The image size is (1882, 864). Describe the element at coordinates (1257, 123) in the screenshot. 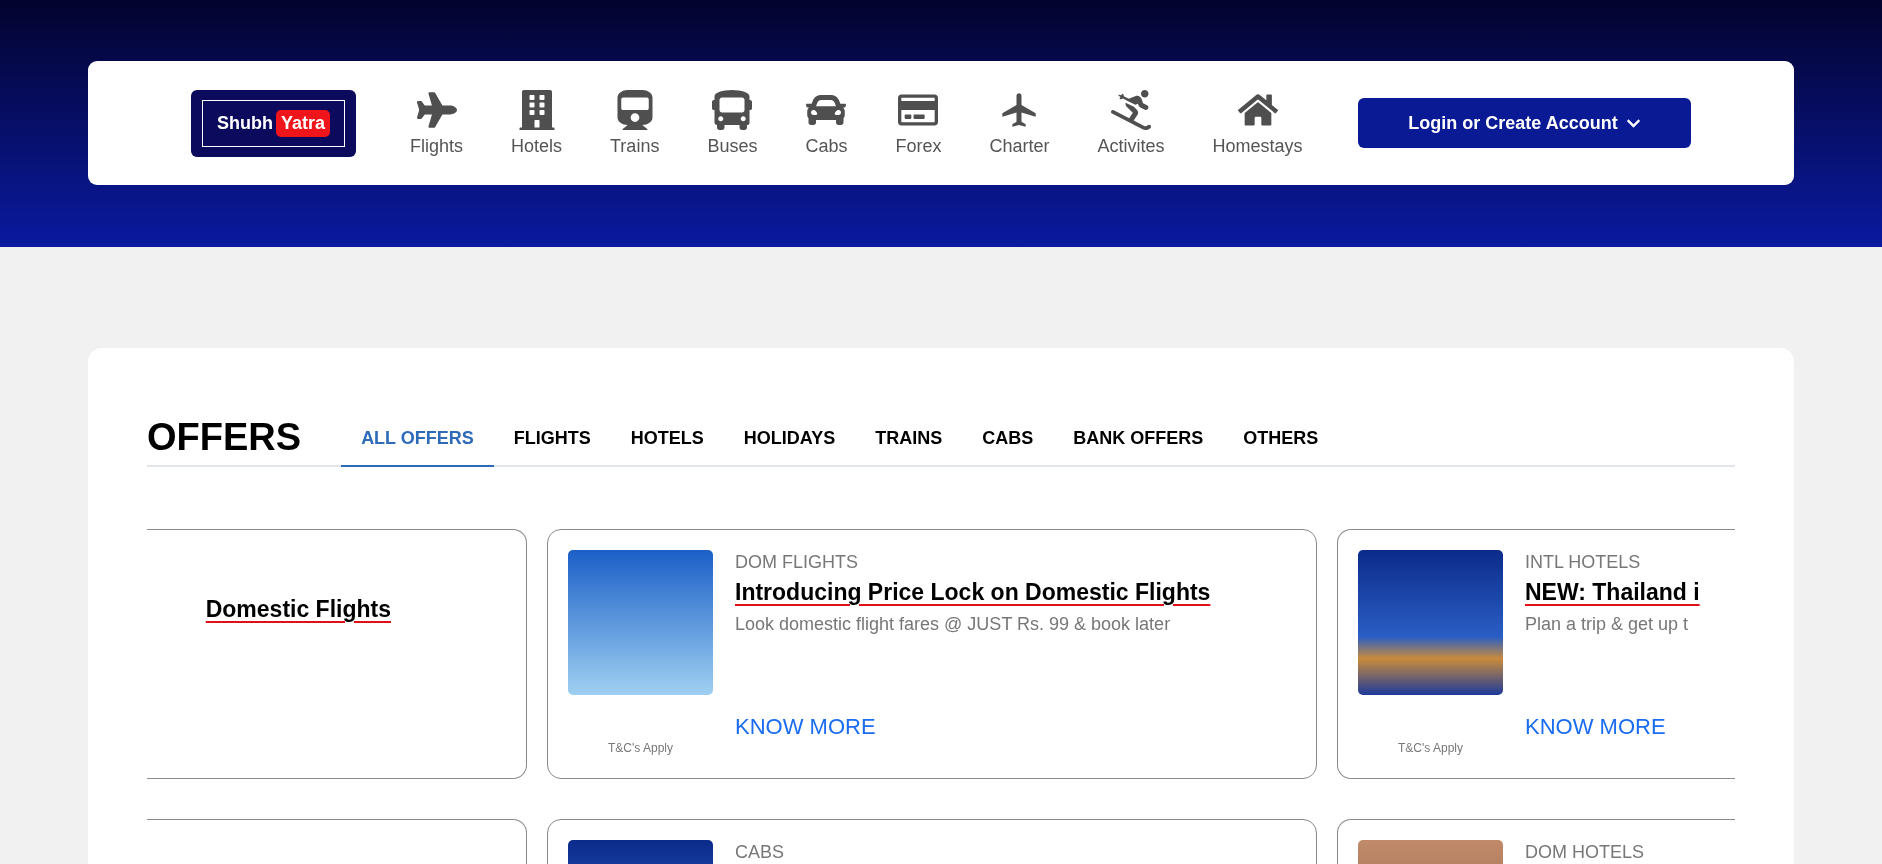

I see `nav-item: Homestays` at that location.